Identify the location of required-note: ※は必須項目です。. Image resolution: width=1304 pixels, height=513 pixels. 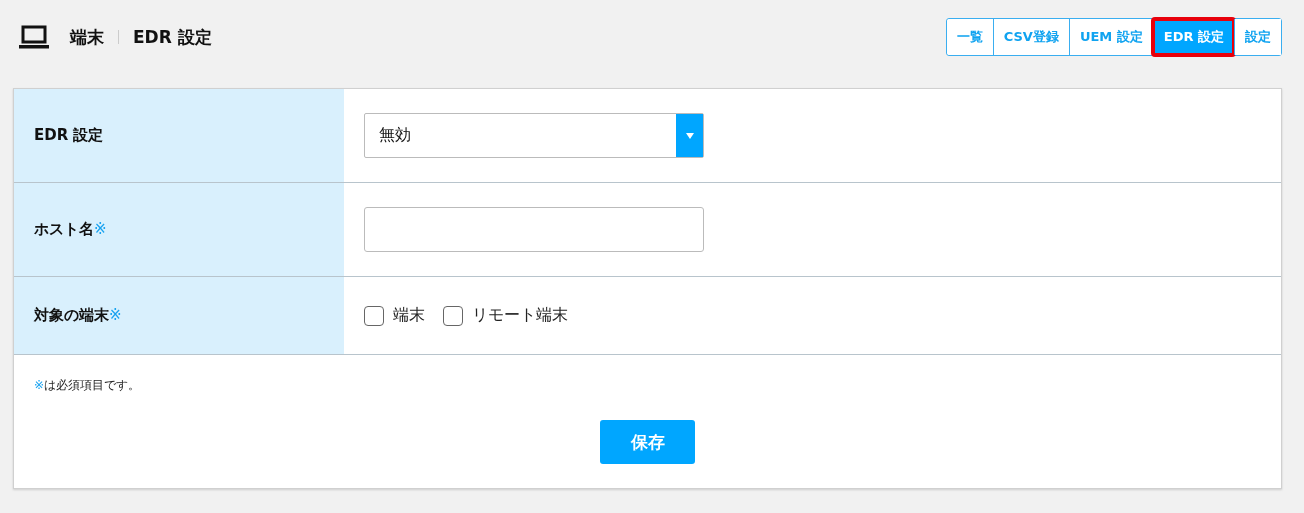
(87, 385).